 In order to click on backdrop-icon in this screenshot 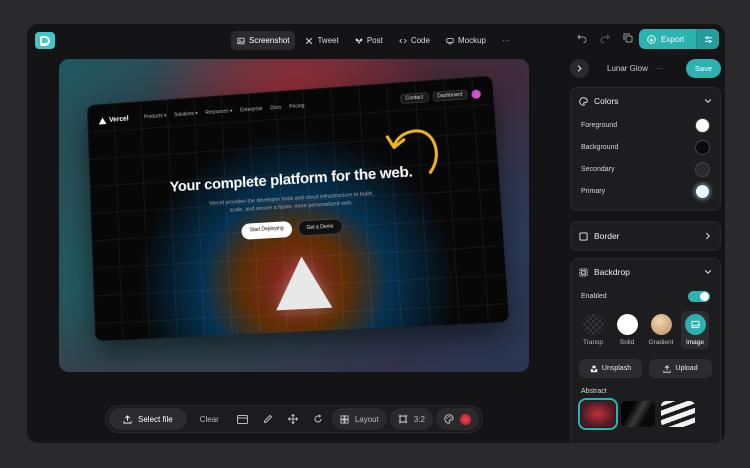, I will do `click(583, 272)`.